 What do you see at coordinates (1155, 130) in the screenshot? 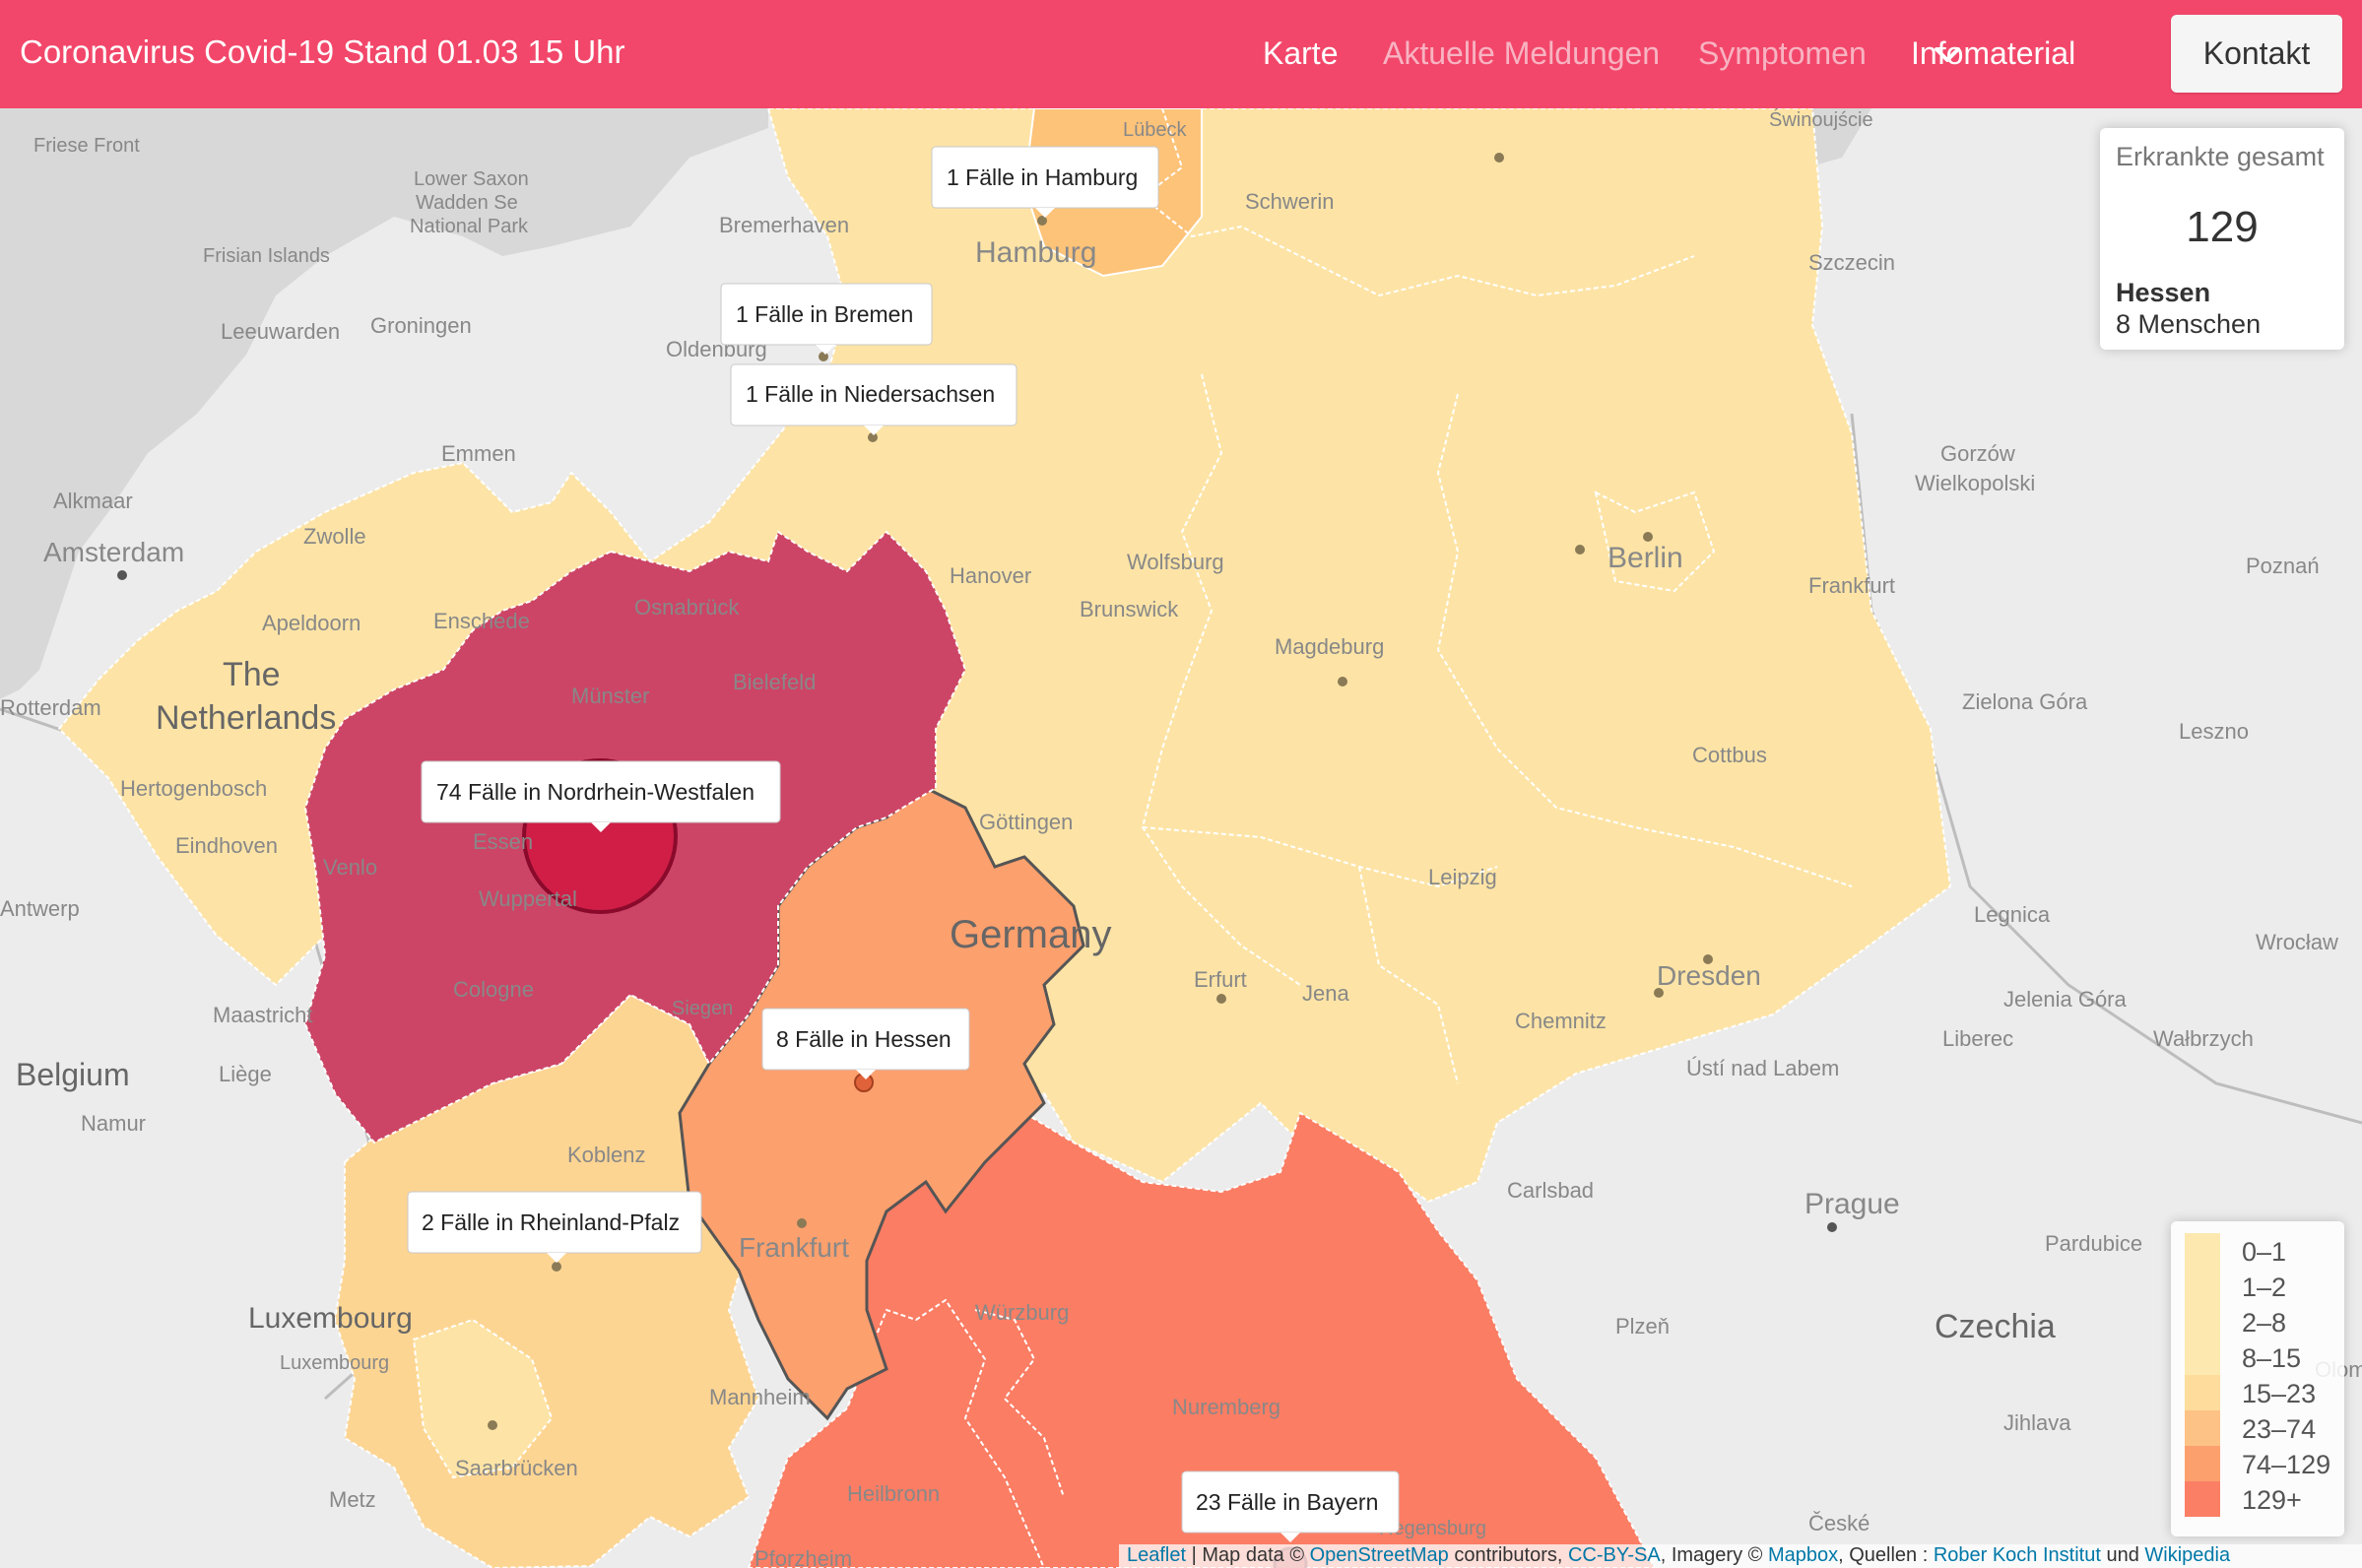
I see `place-label: Lübeck` at bounding box center [1155, 130].